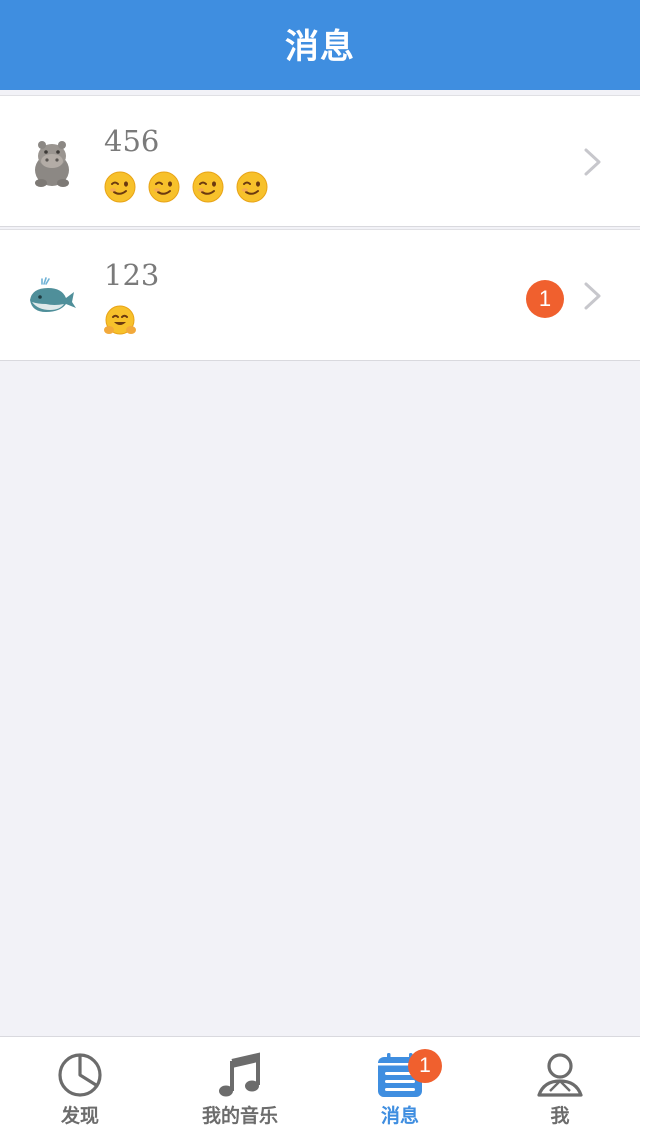 The width and height of the screenshot is (646, 1142). Describe the element at coordinates (400, 1089) in the screenshot. I see `tab-messages: 1 消息` at that location.